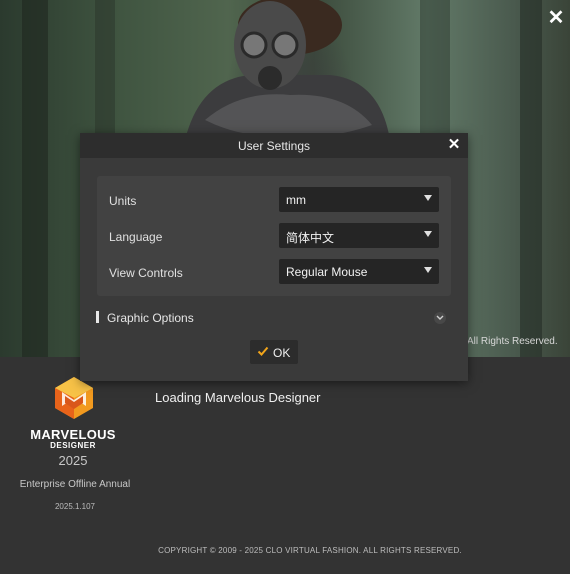  I want to click on logo-subtitle: DESIGNER, so click(73, 445).